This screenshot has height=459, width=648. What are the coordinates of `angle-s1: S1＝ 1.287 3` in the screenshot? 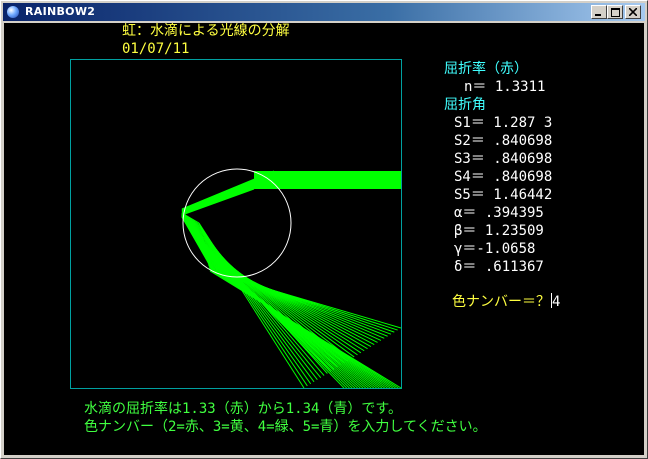 It's located at (503, 123).